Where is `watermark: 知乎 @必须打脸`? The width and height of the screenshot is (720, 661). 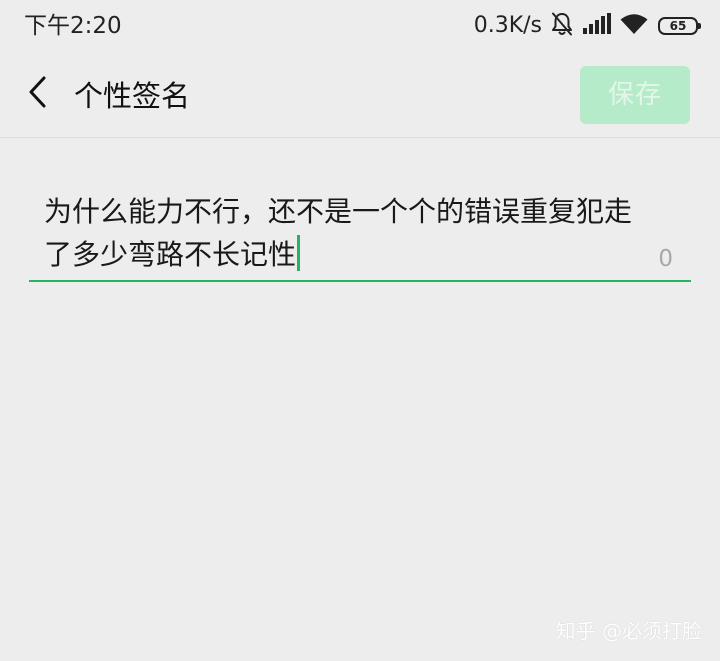
watermark: 知乎 @必须打脸 is located at coordinates (628, 631).